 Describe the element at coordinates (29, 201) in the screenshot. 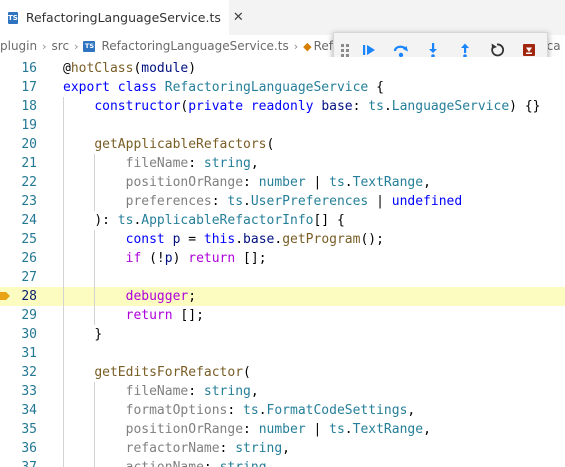

I see `line-number: 23` at that location.